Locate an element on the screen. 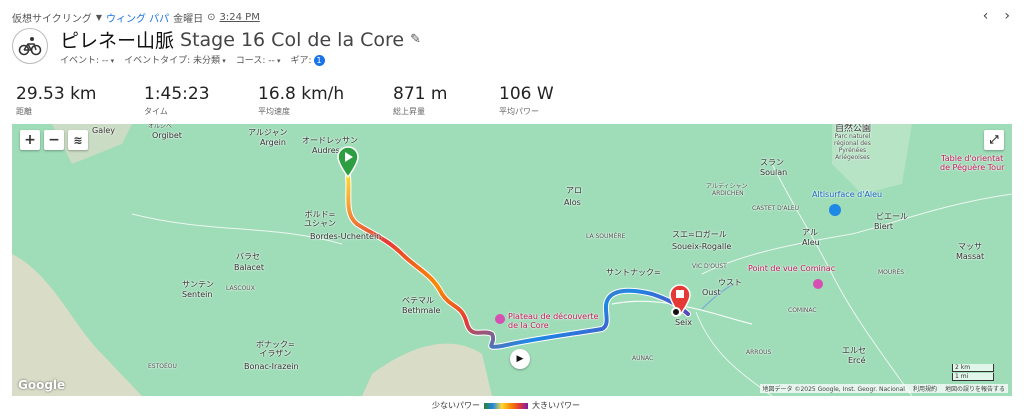 This screenshot has width=1024, height=418. place-bonac: Bonac-Irazein is located at coordinates (271, 366).